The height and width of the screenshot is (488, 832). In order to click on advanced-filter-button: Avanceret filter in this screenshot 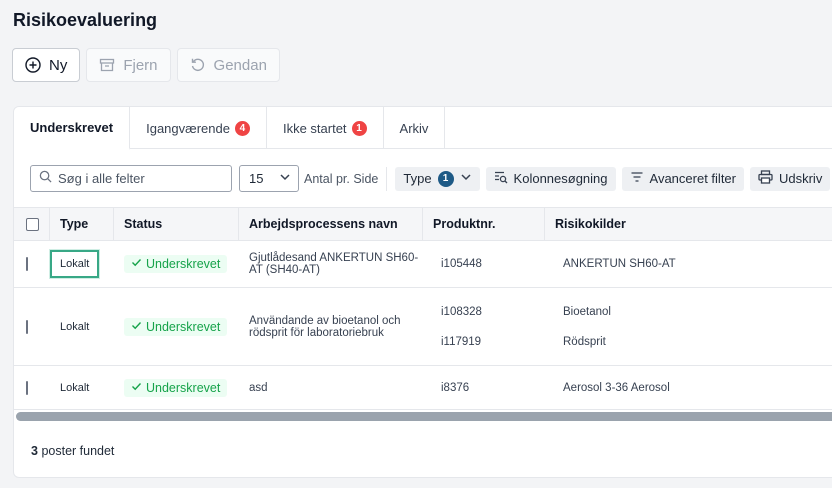, I will do `click(682, 178)`.